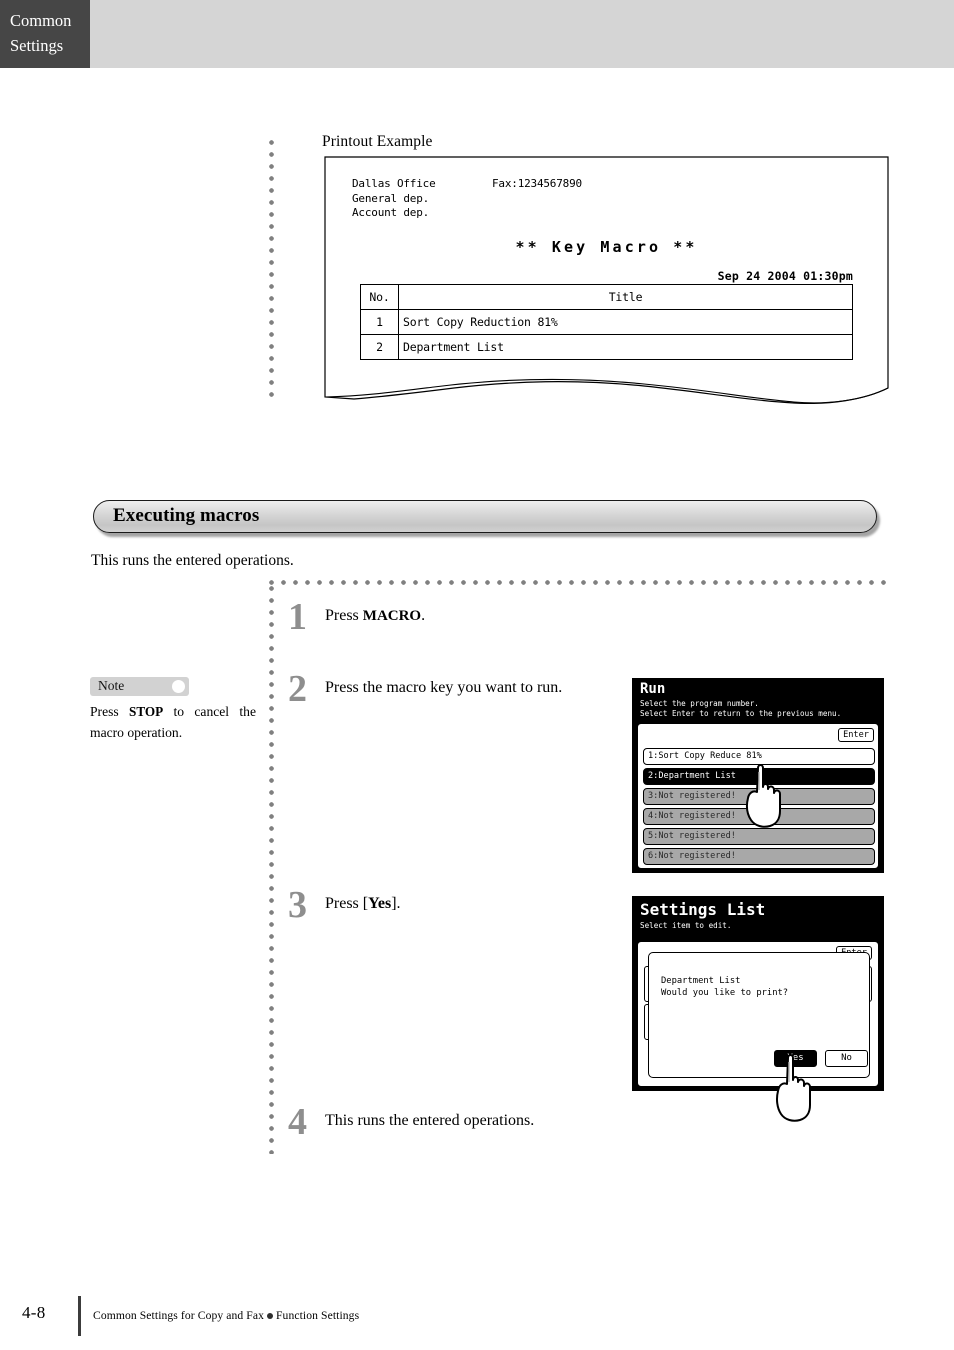  What do you see at coordinates (379, 322) in the screenshot?
I see `table-cell-no: 1` at bounding box center [379, 322].